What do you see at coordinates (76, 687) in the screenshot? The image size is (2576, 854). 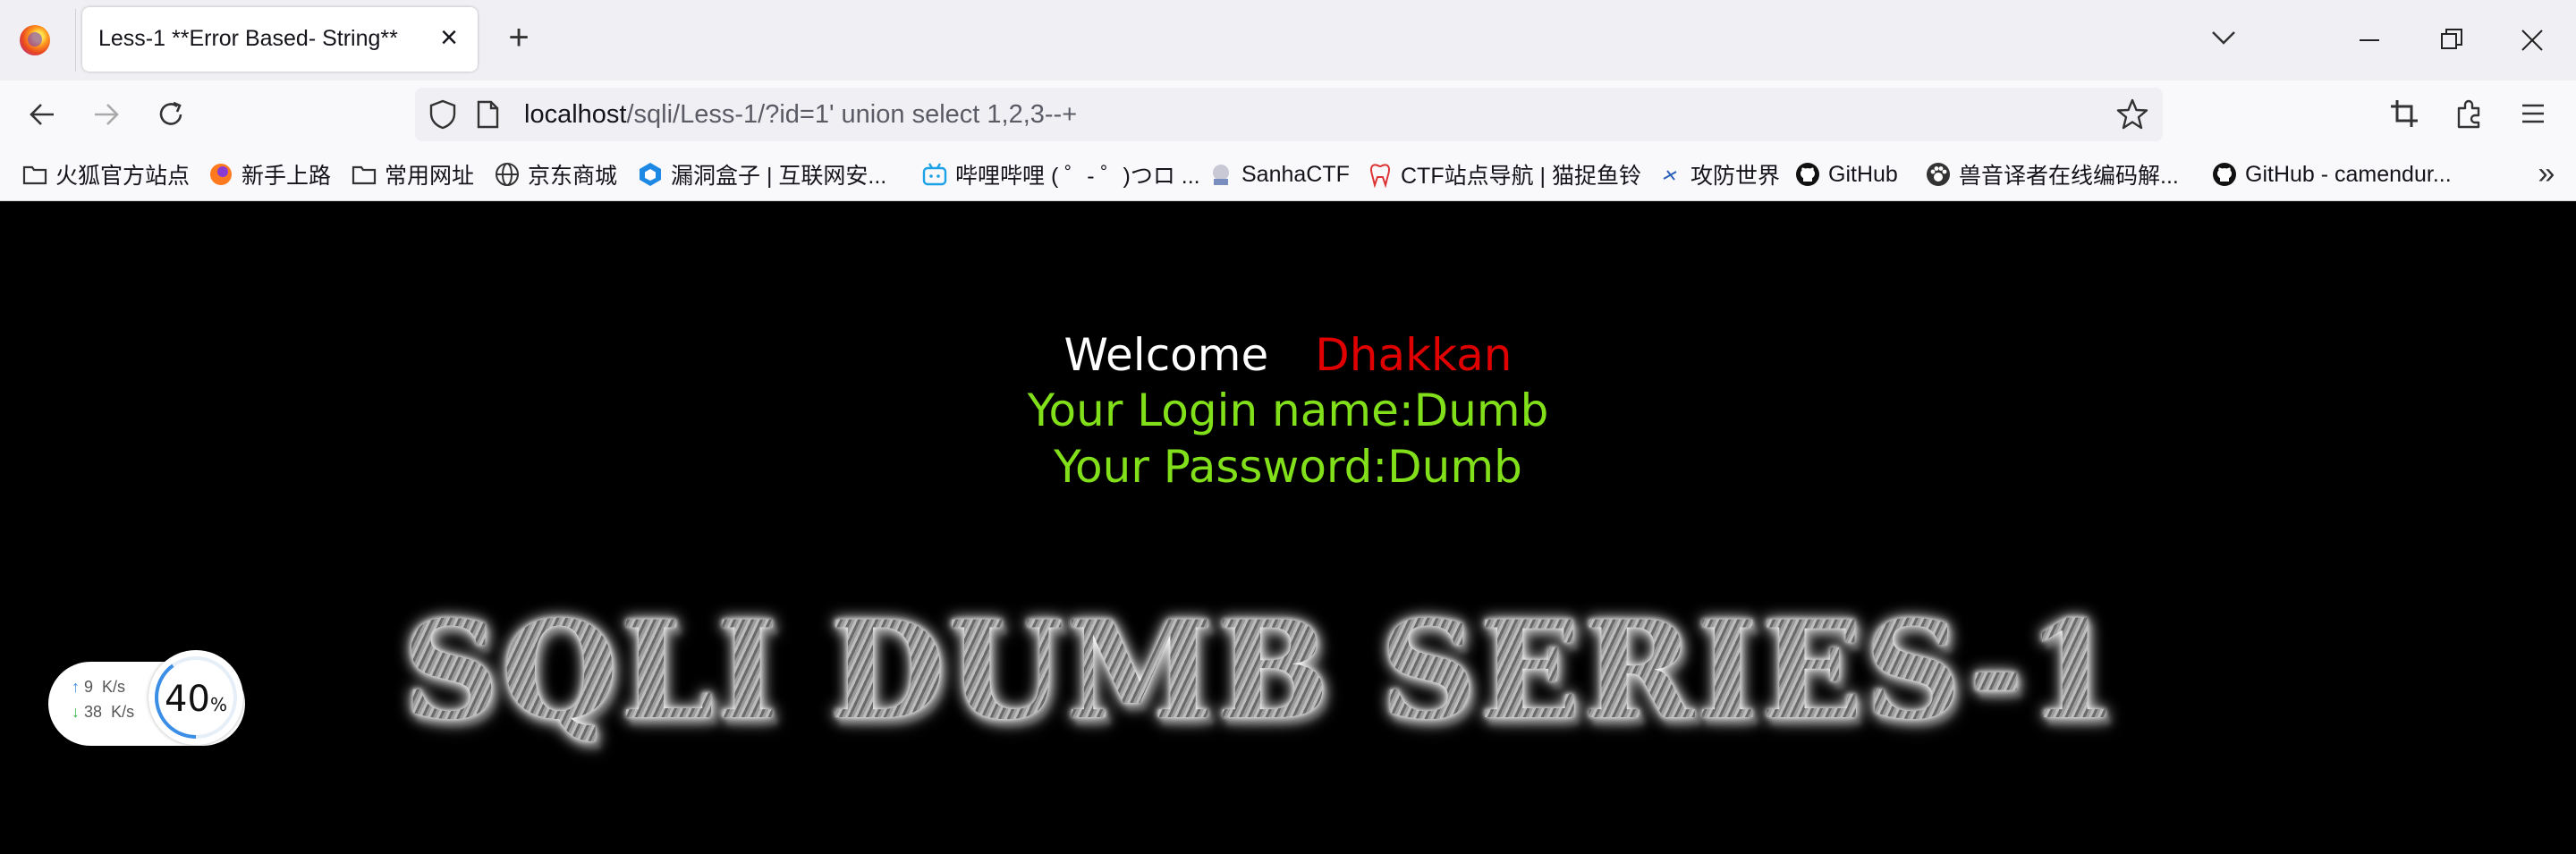 I see `upload-arrow-icon: ↑` at bounding box center [76, 687].